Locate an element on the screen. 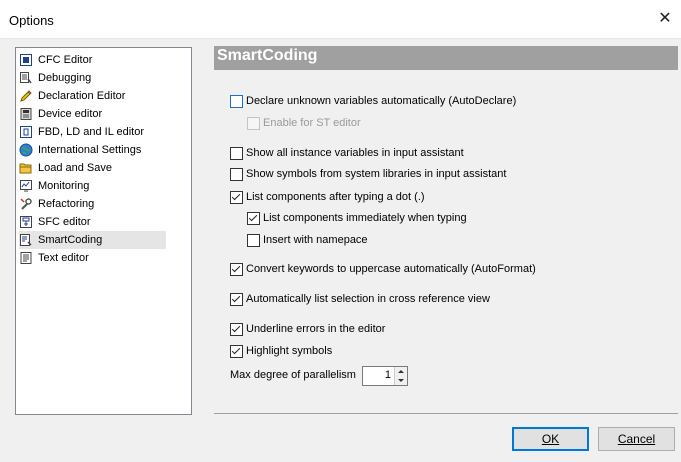 The width and height of the screenshot is (681, 462). enable-st-label: Enable for ST editor is located at coordinates (312, 123).